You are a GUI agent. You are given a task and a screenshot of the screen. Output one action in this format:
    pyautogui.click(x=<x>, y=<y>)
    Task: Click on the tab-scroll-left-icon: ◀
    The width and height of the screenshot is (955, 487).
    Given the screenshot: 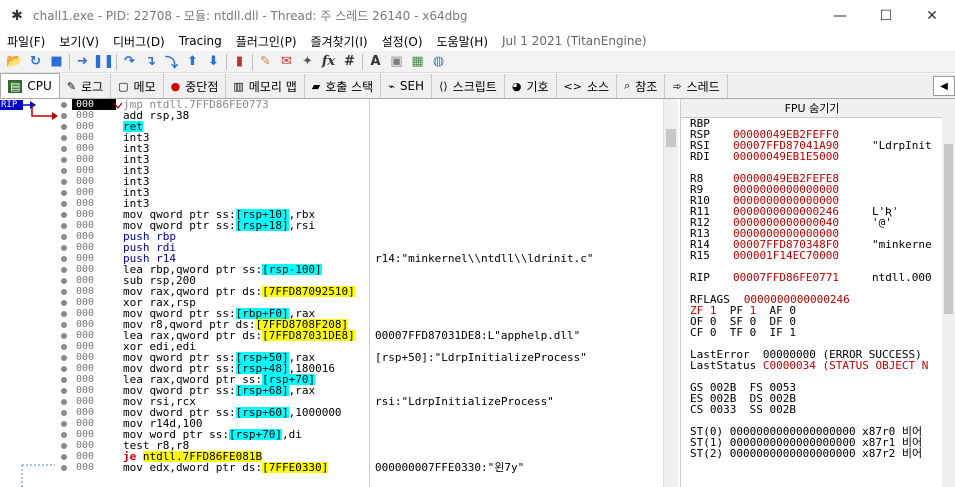 What is the action you would take?
    pyautogui.click(x=944, y=86)
    